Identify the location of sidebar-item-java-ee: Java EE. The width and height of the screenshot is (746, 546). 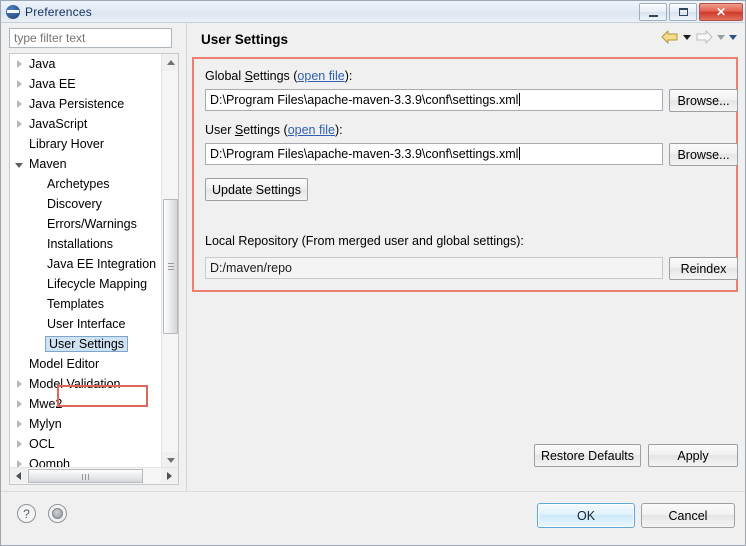
(86, 84).